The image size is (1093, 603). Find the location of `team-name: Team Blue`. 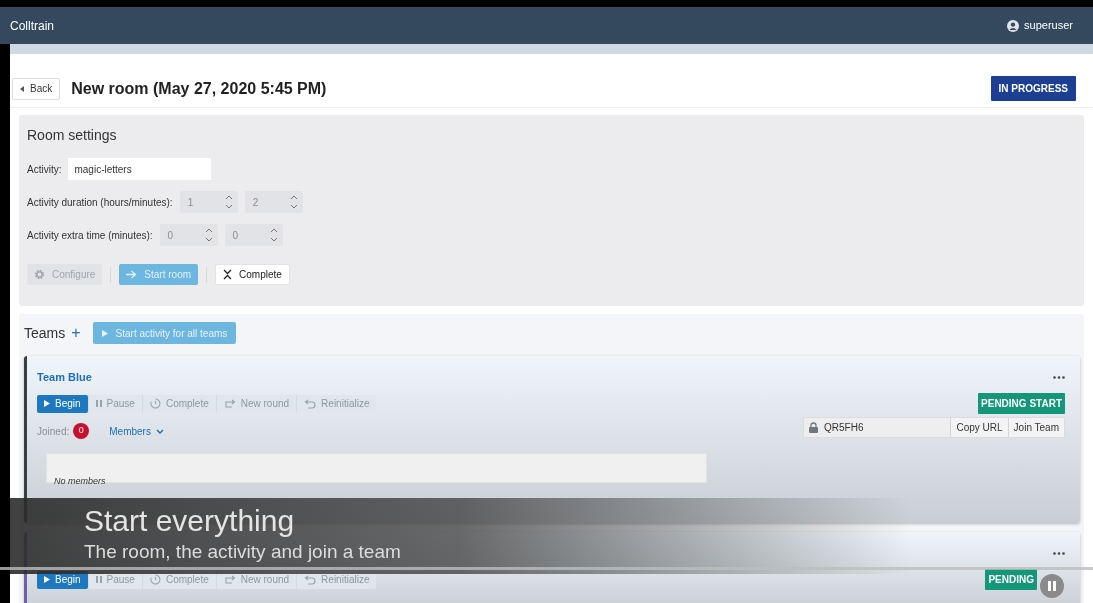

team-name: Team Blue is located at coordinates (64, 377).